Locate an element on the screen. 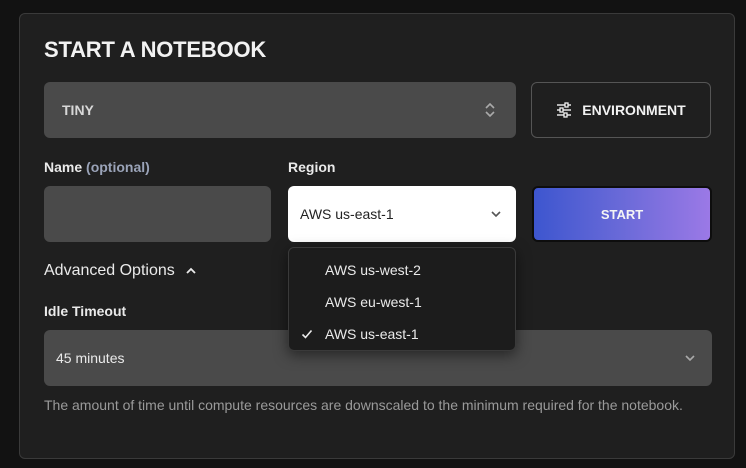 This screenshot has height=468, width=746. region-select: AWS us-east-1 is located at coordinates (402, 214).